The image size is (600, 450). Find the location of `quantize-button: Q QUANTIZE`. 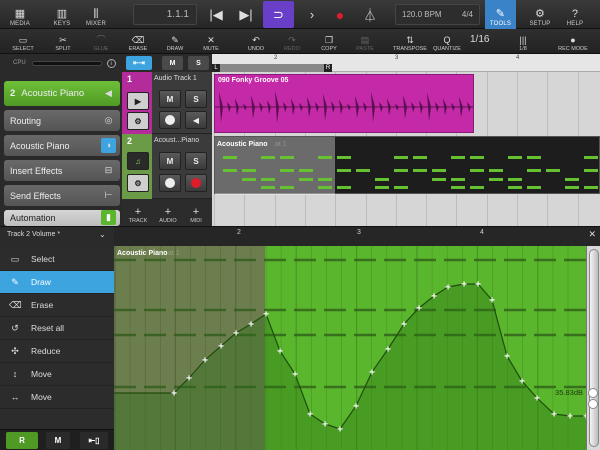

quantize-button: Q QUANTIZE is located at coordinates (447, 41).